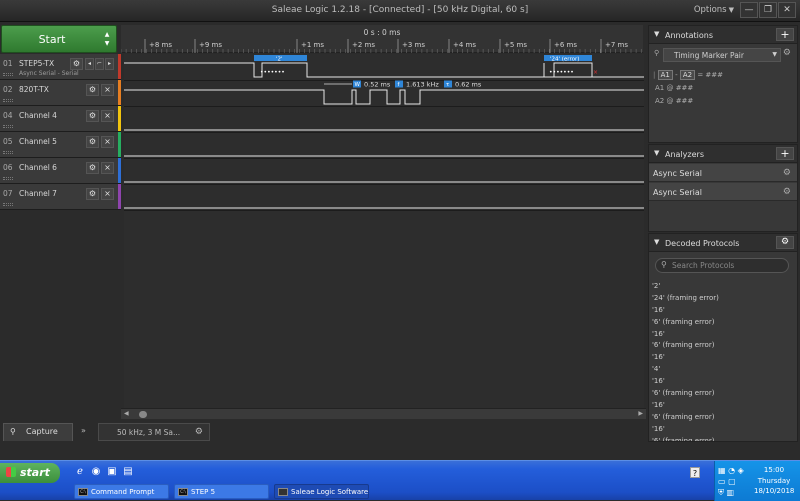 This screenshot has width=800, height=501. Describe the element at coordinates (723, 243) in the screenshot. I see `decoded-protocols-header: ▼ Decoded Protocols ⚙` at that location.